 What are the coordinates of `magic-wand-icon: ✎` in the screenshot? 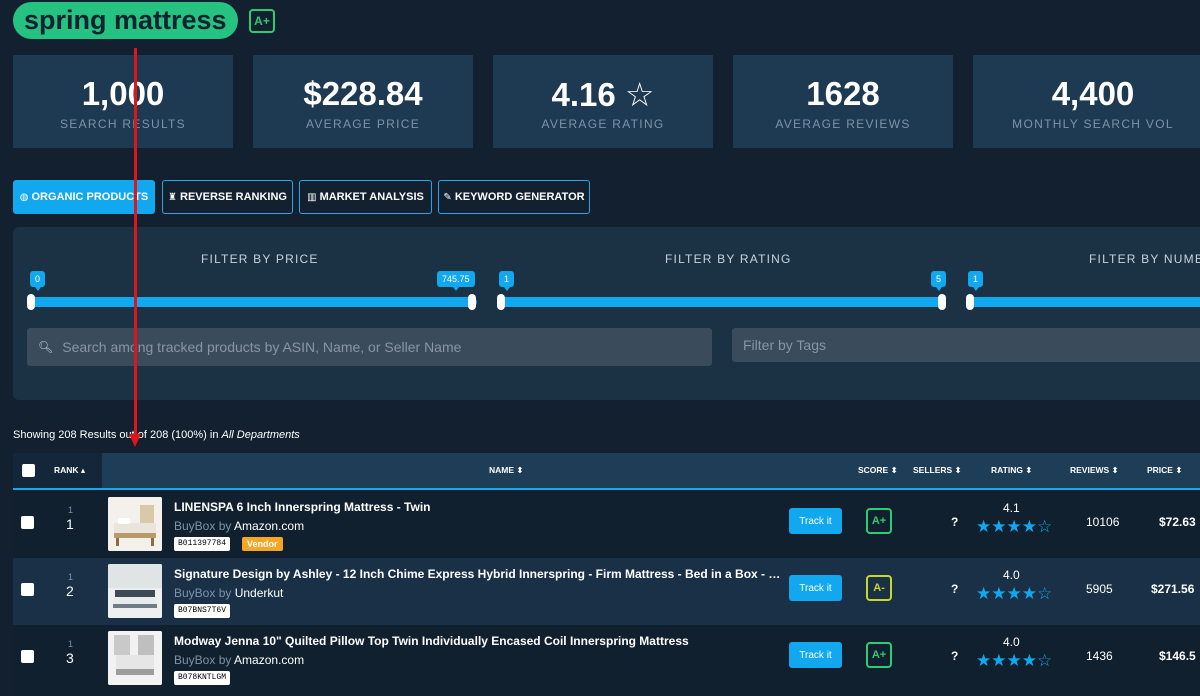 It's located at (447, 197).